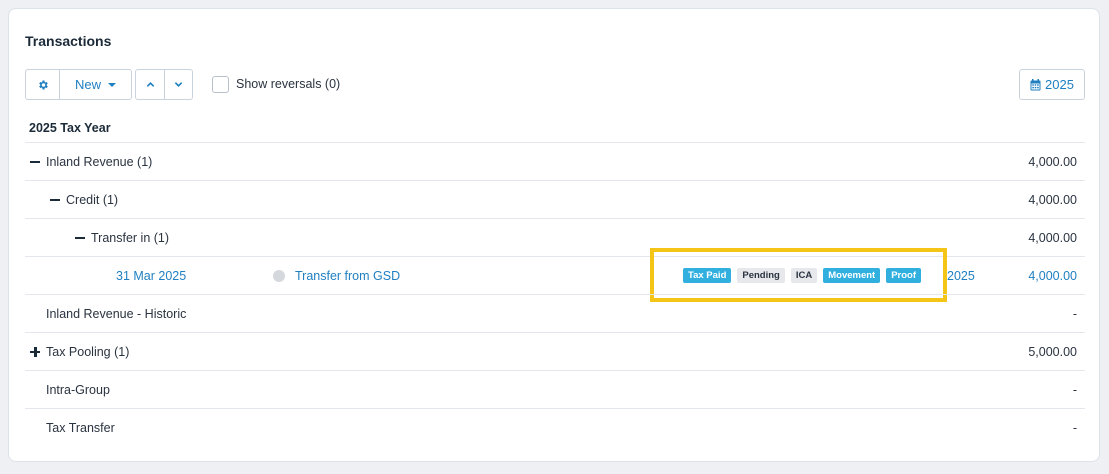 The image size is (1109, 474). Describe the element at coordinates (35, 351) in the screenshot. I see `expand-icon` at that location.